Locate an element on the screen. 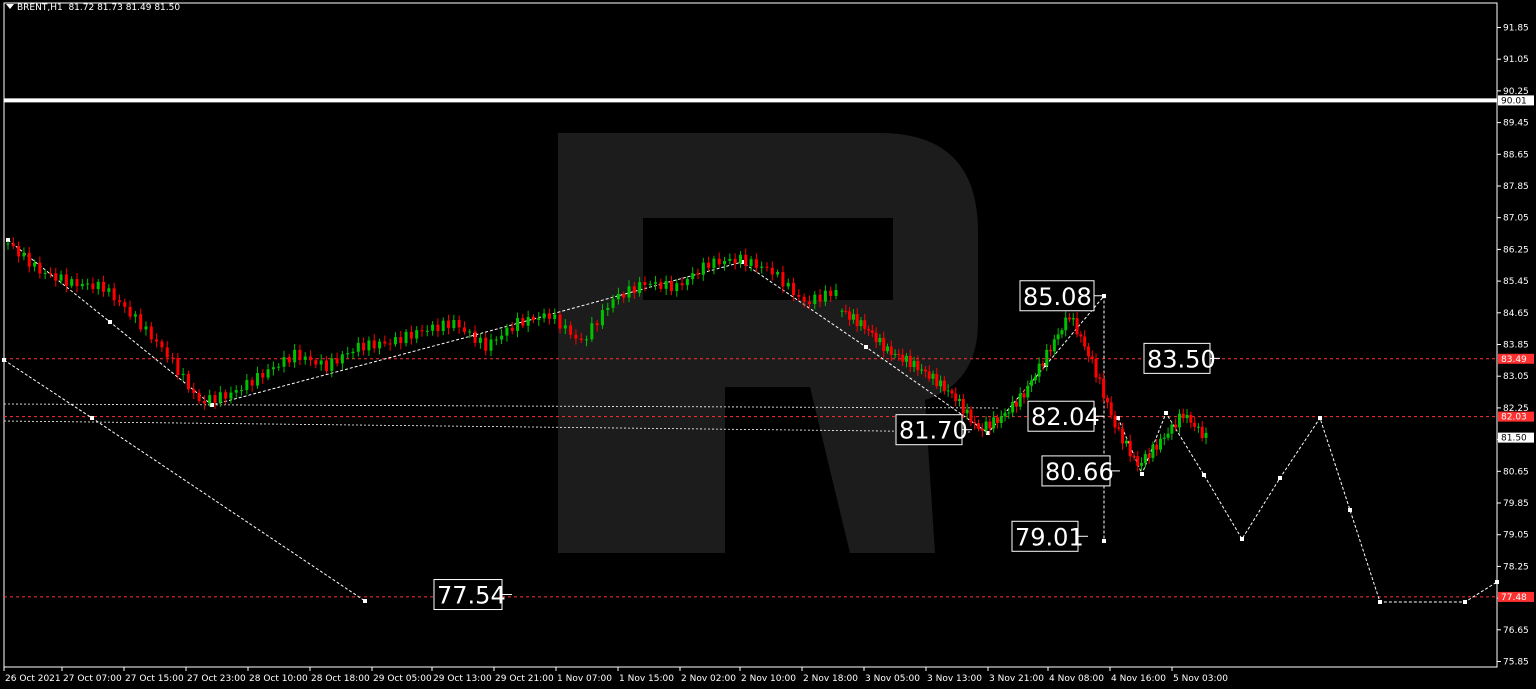  y-tick-label: 86.25 is located at coordinates (1516, 250).